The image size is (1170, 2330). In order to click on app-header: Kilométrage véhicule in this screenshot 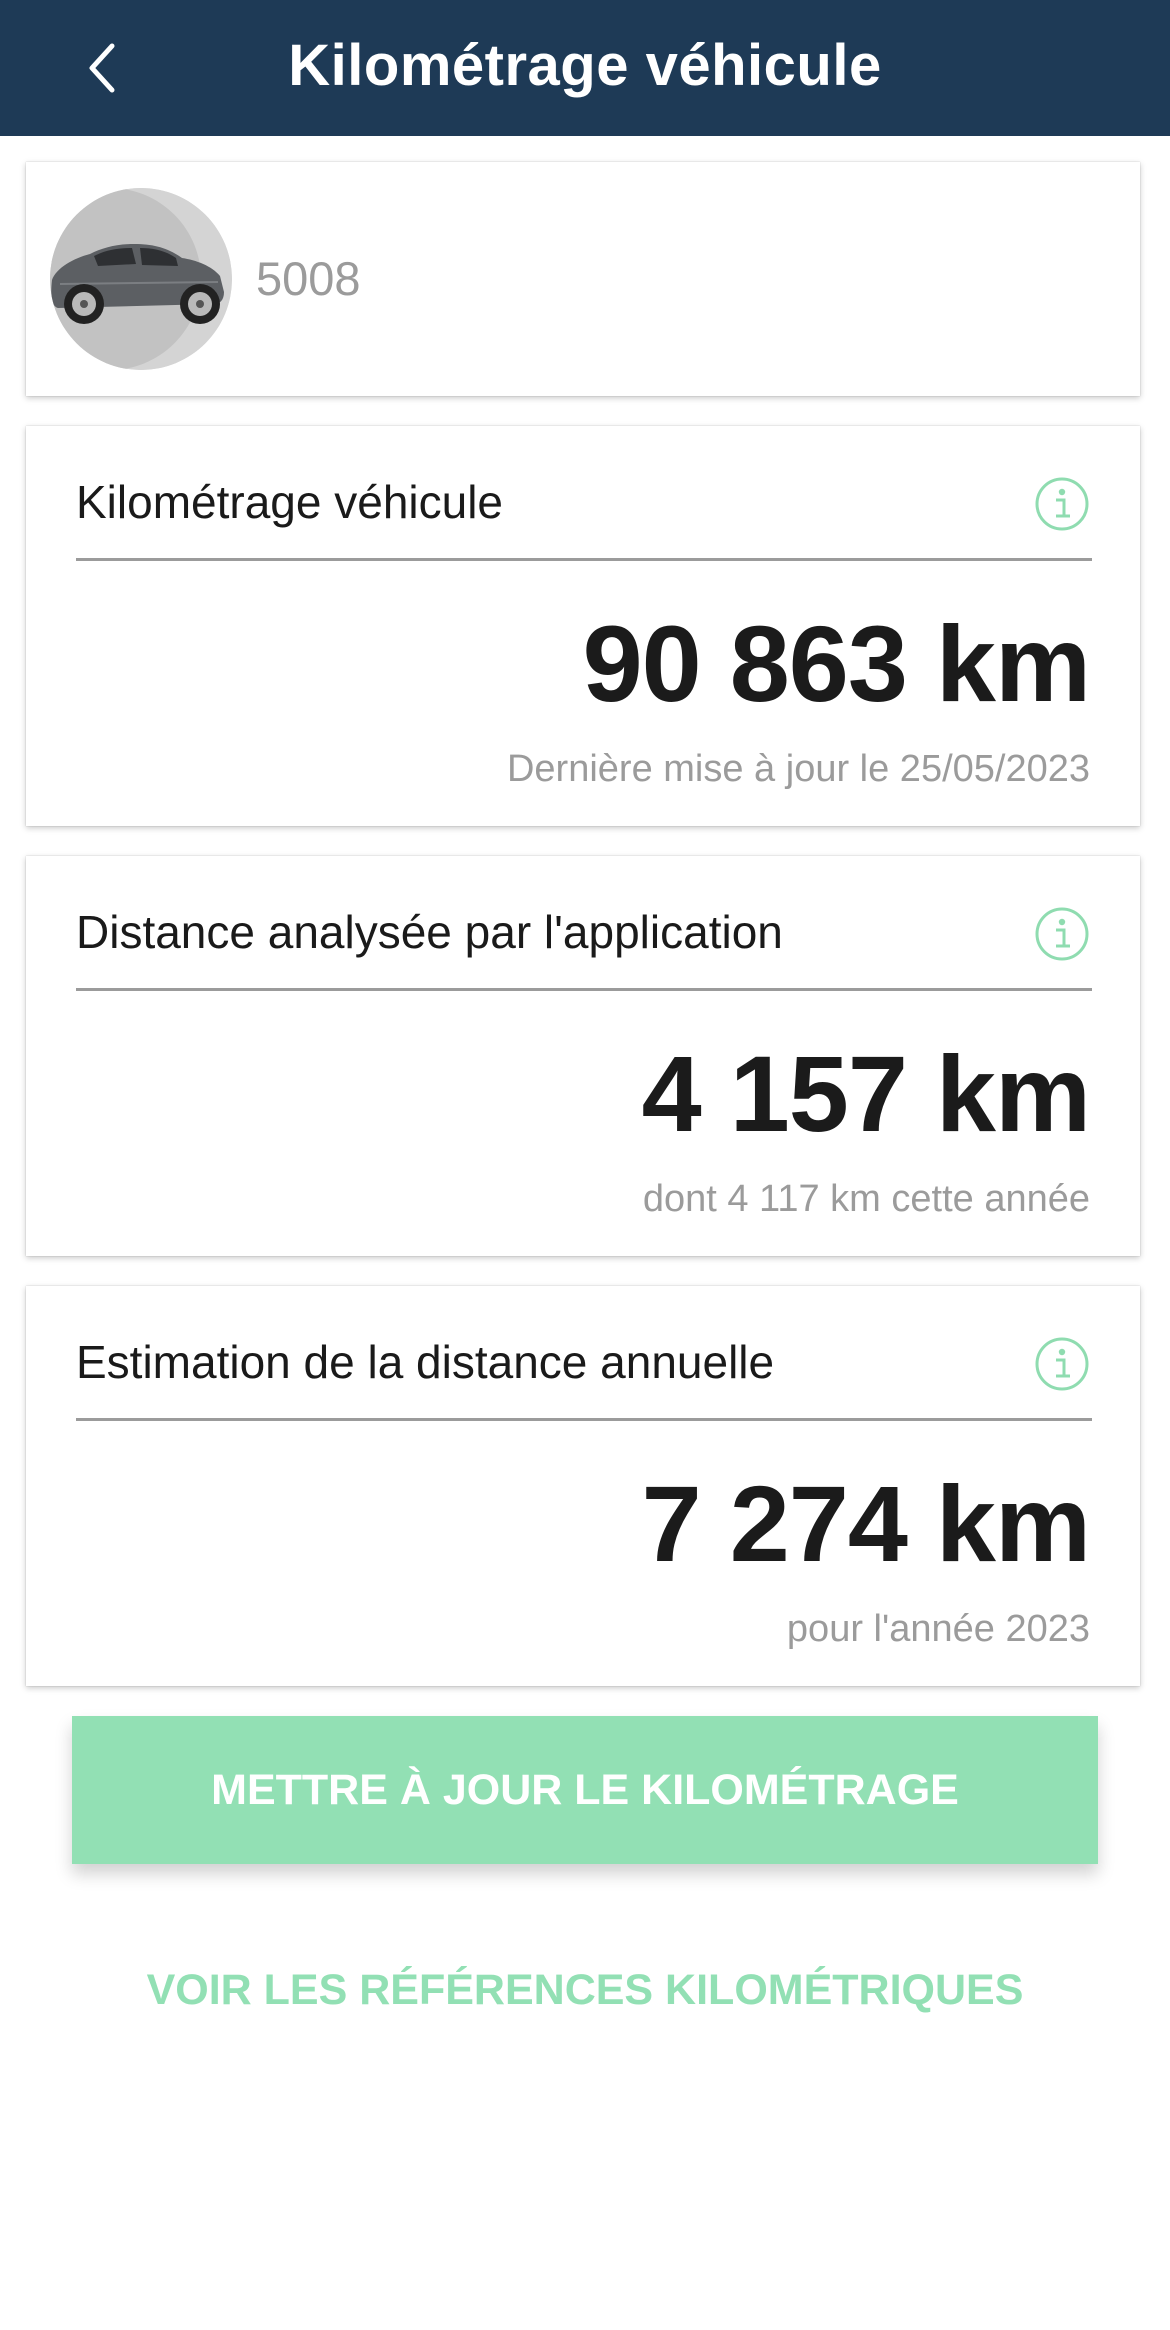, I will do `click(585, 68)`.